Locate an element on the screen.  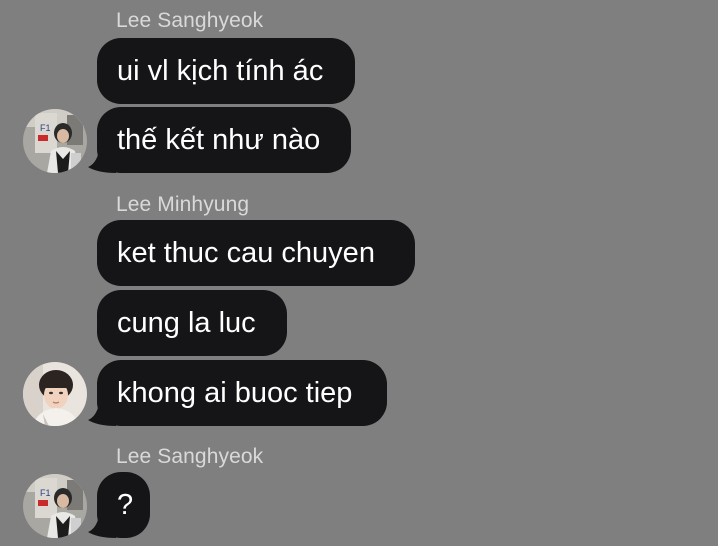
message-bubble: ket thuc cau chuyen is located at coordinates (256, 253).